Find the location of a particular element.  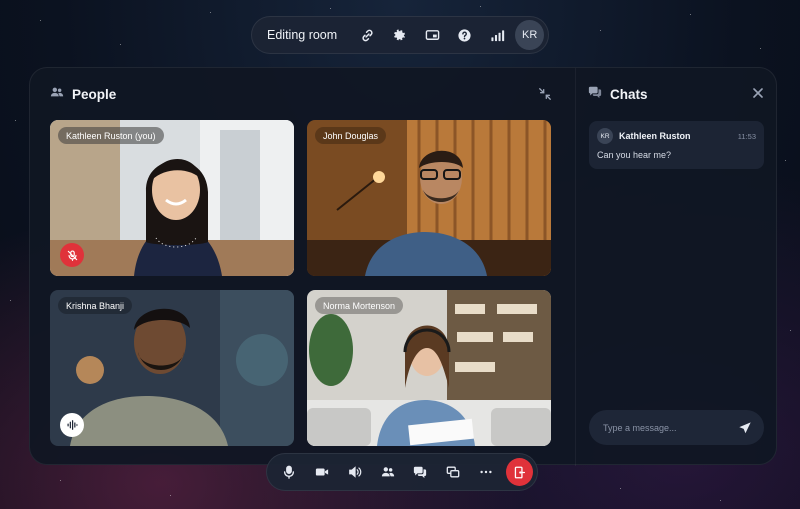

microphone-icon is located at coordinates (289, 472).